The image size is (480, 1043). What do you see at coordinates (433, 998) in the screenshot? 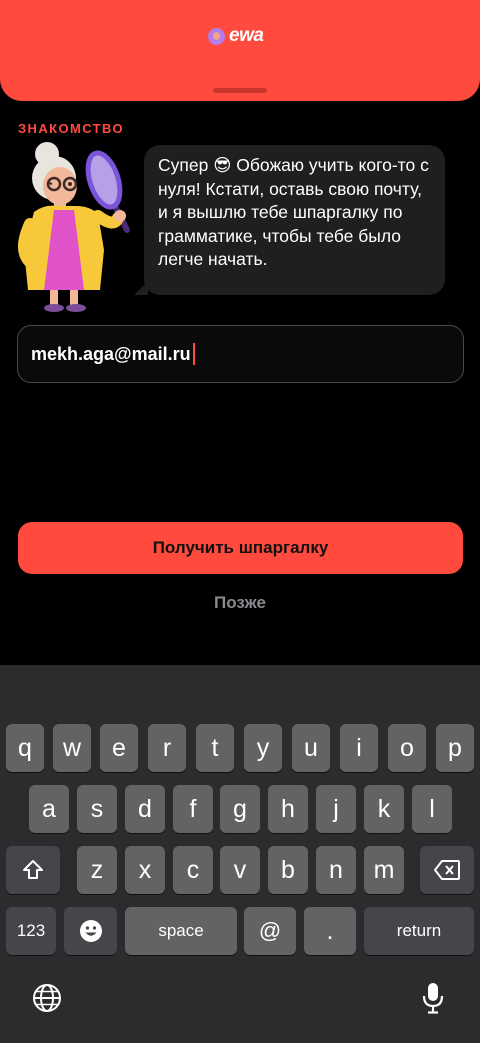
I see `microphone-icon` at bounding box center [433, 998].